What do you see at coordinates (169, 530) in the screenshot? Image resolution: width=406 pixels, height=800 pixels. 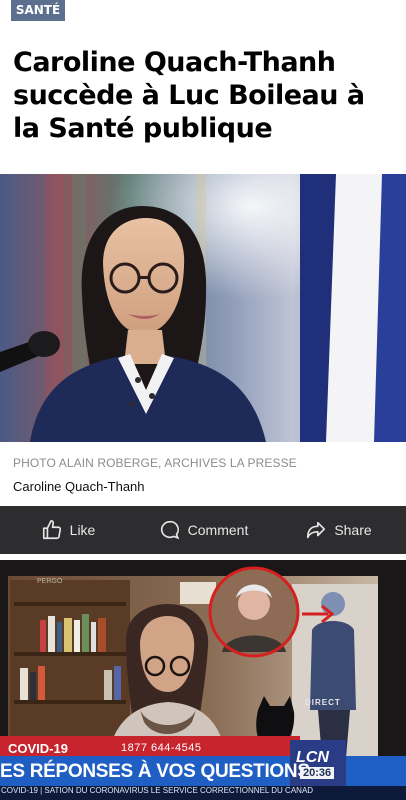 I see `speech-bubble-icon` at bounding box center [169, 530].